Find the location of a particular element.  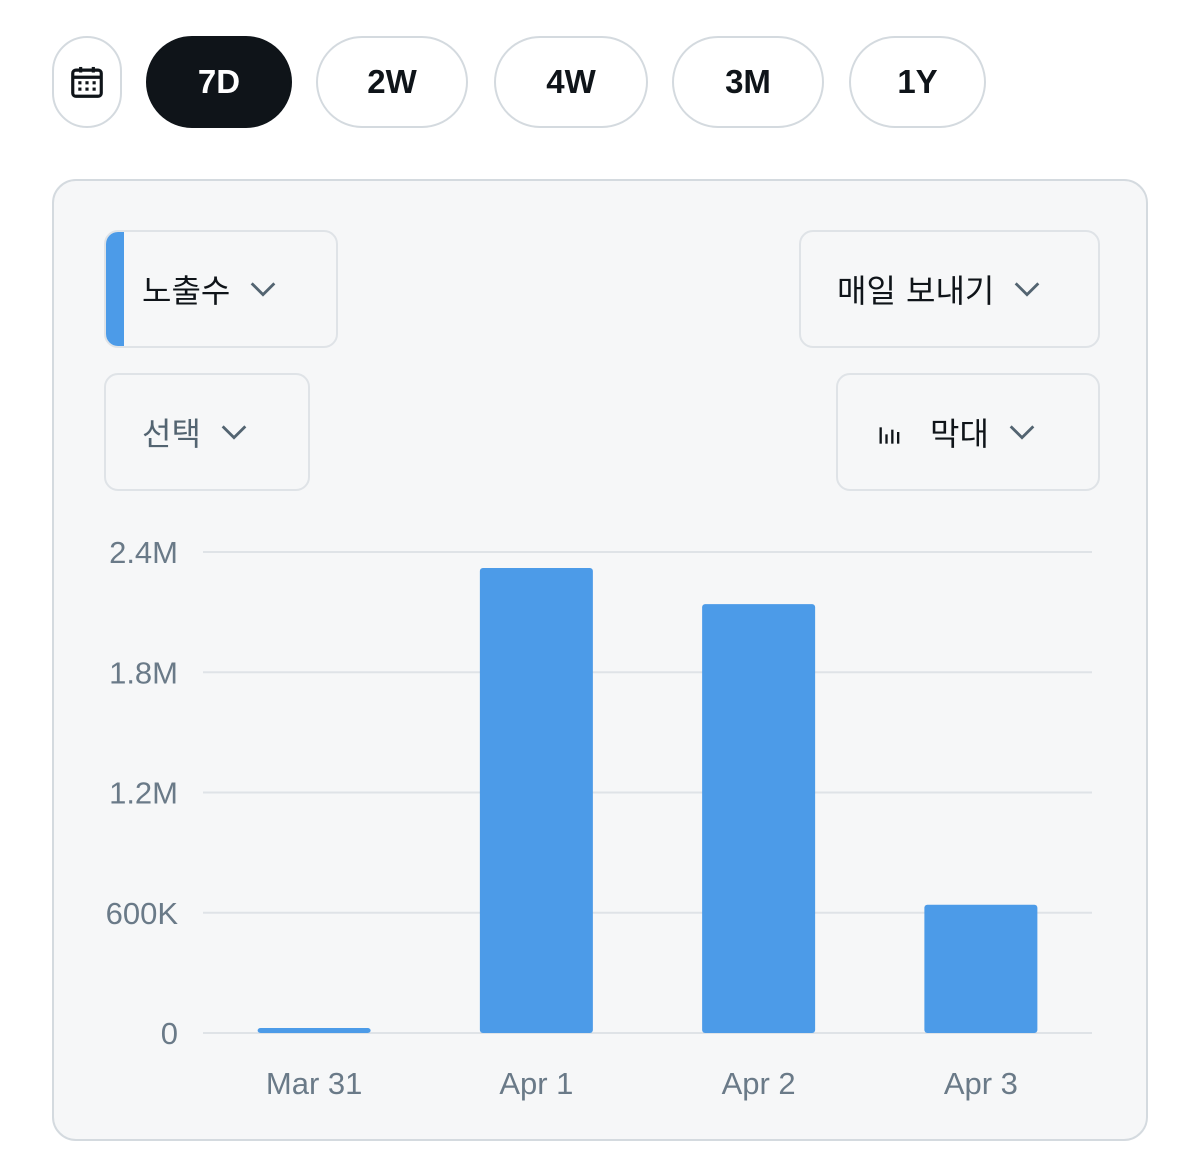

y-tick-label: 1.2M is located at coordinates (143, 793).